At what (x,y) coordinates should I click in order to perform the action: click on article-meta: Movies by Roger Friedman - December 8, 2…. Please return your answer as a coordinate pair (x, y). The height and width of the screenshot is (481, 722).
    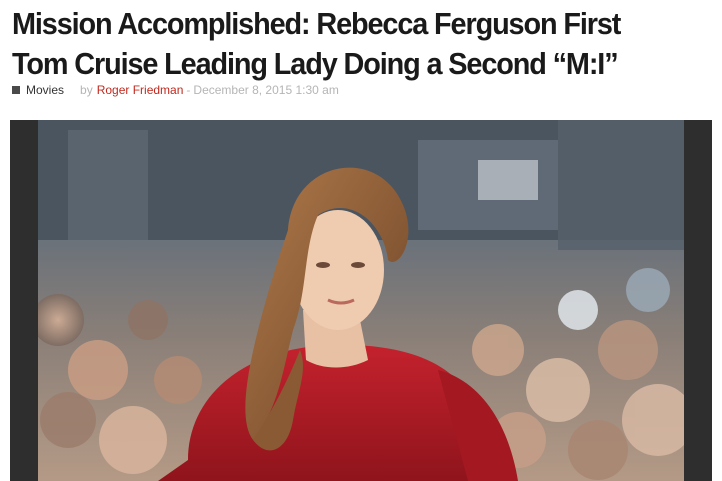
    Looking at the image, I should click on (175, 90).